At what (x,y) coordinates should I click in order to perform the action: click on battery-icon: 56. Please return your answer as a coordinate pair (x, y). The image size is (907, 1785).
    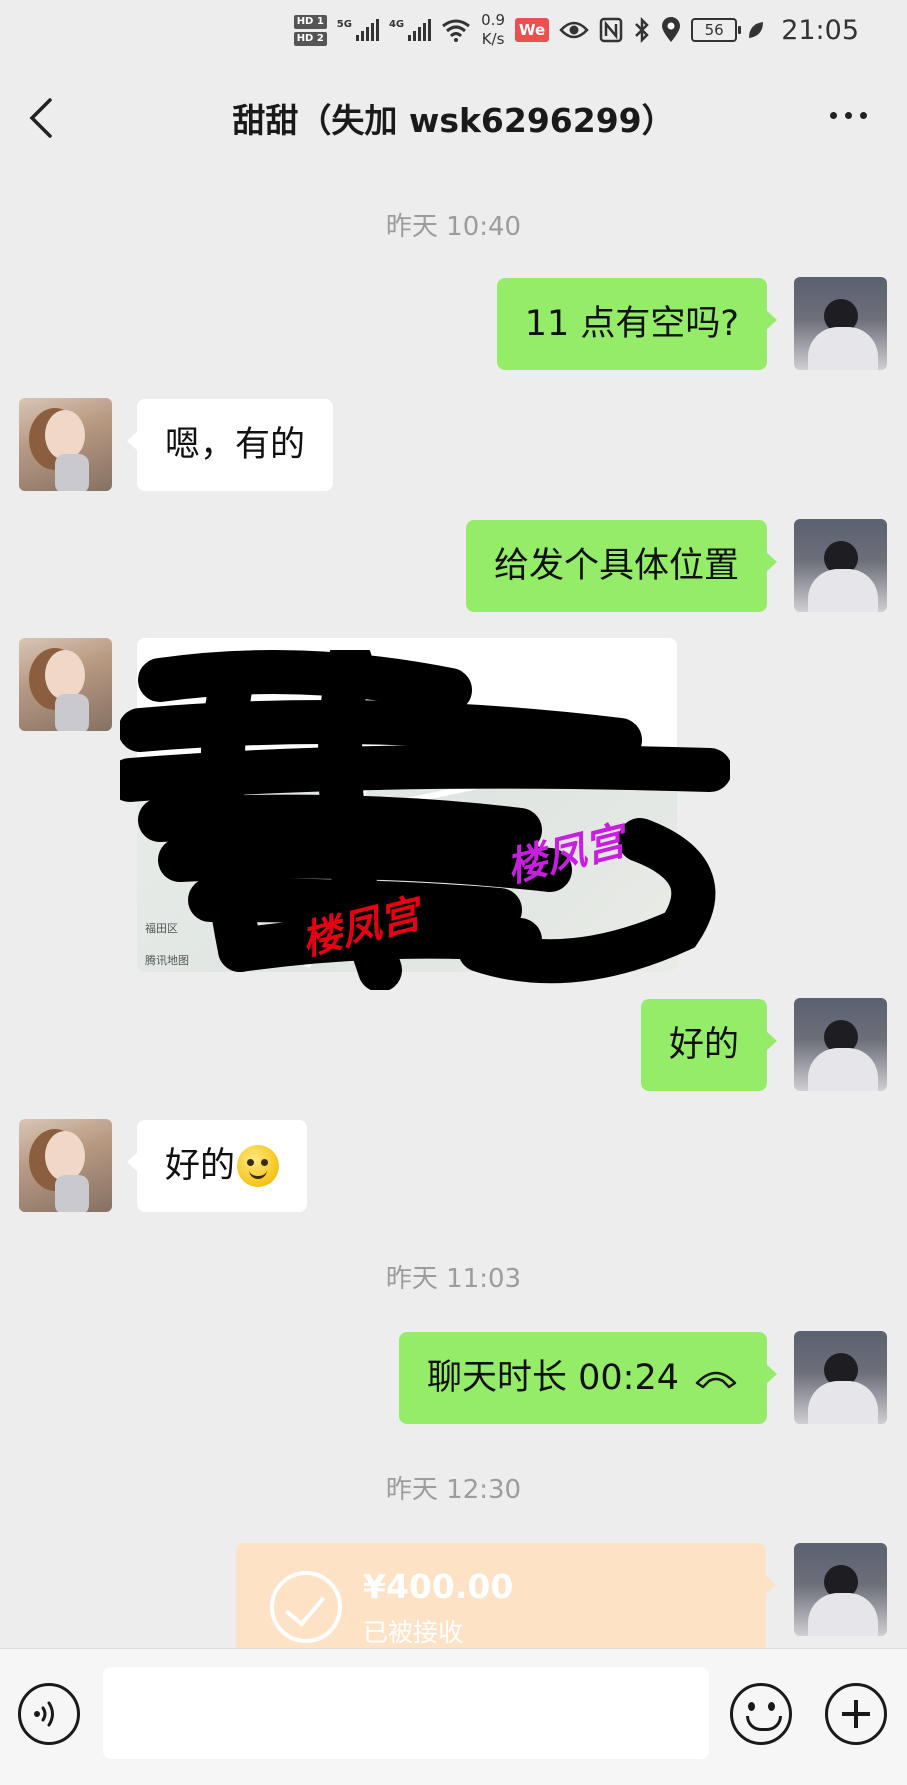
    Looking at the image, I should click on (716, 30).